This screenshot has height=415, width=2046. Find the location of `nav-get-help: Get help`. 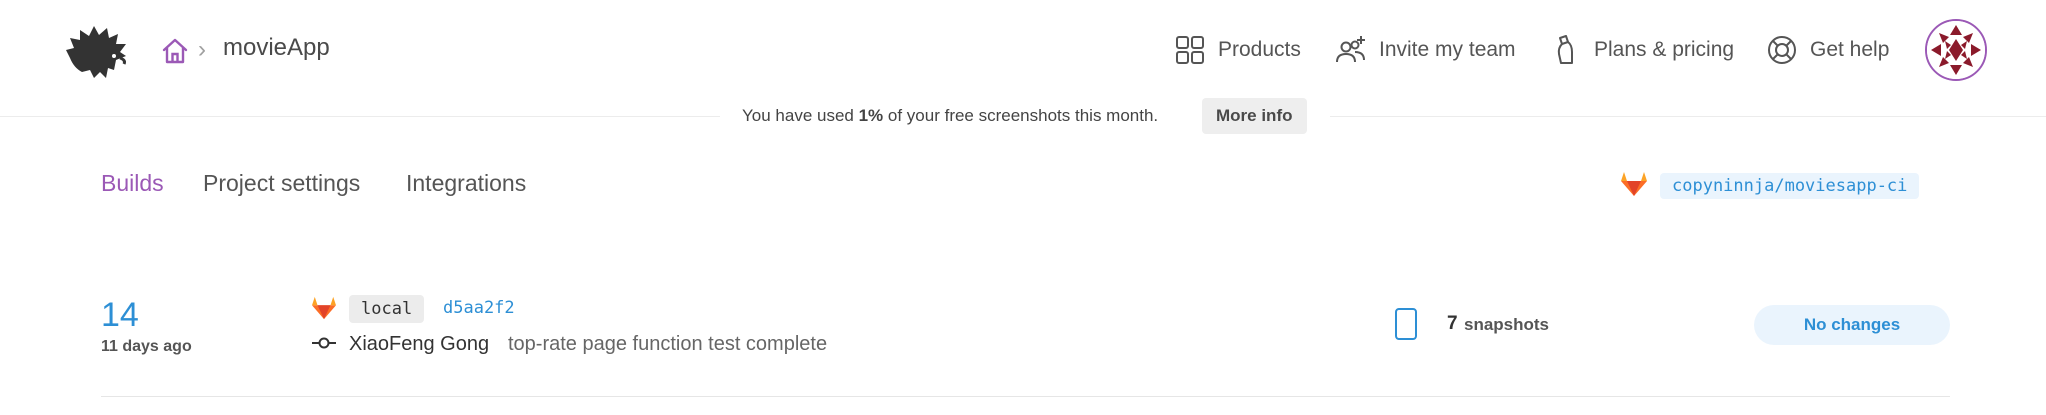

nav-get-help: Get help is located at coordinates (1827, 50).